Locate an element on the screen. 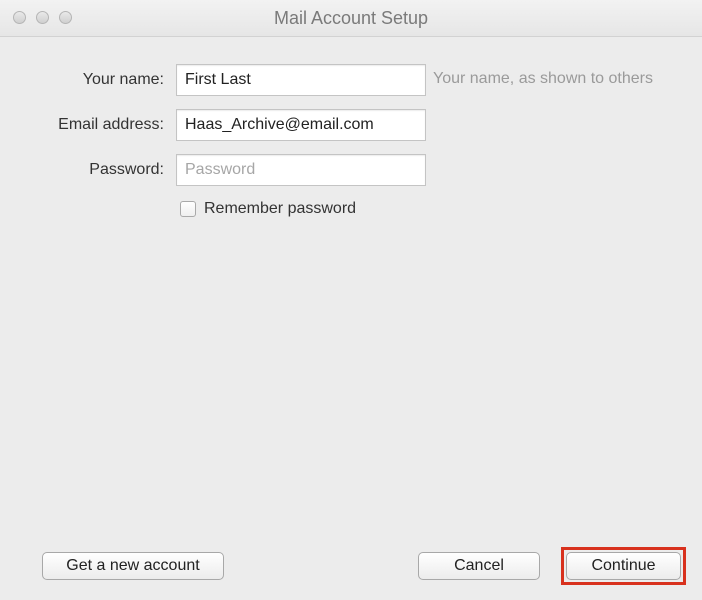 The width and height of the screenshot is (702, 600). your-name-hint: Your name, as shown to others is located at coordinates (543, 78).